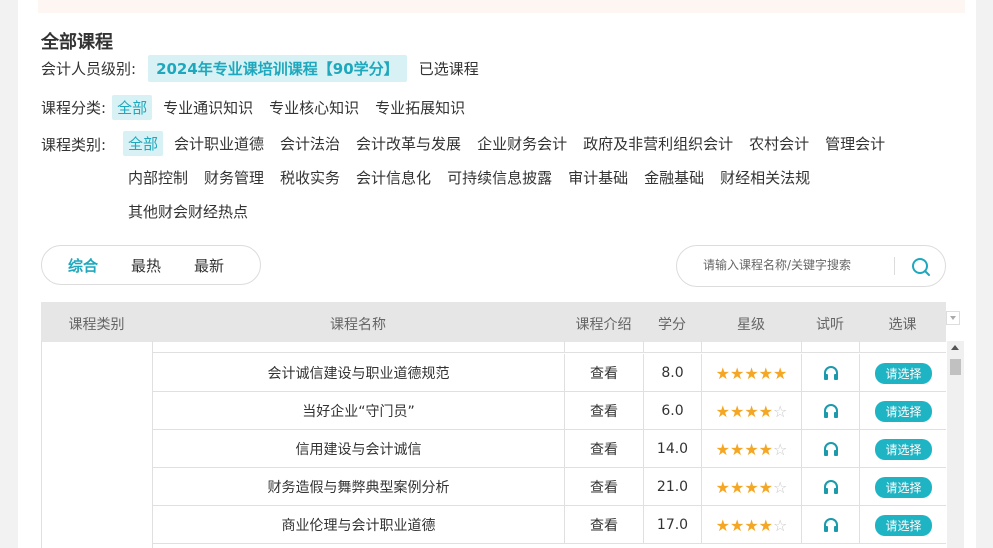 This screenshot has width=993, height=548. Describe the element at coordinates (132, 107) in the screenshot. I see `category-option-0: 全部` at that location.